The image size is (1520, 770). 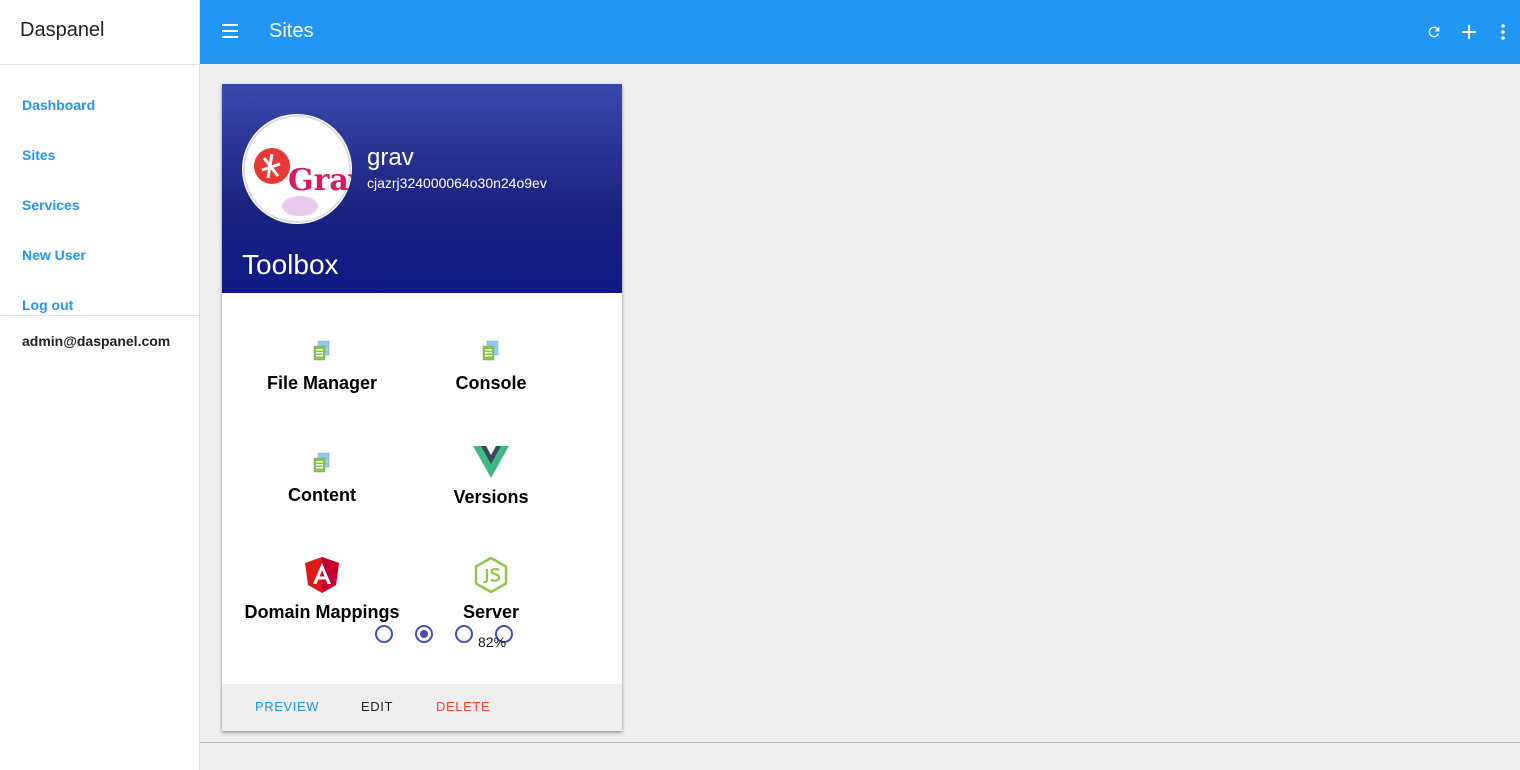 I want to click on sidebar-item-services: Services, so click(x=99, y=205).